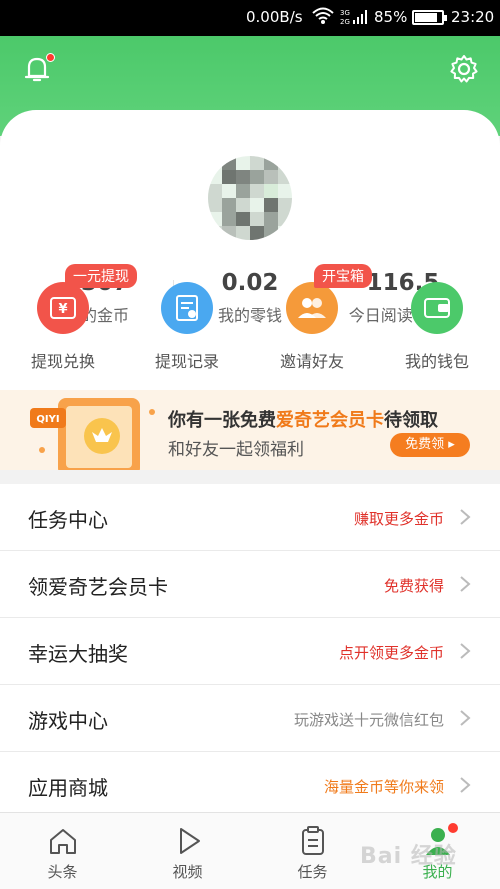 Image resolution: width=500 pixels, height=889 pixels. I want to click on status-bar: 0.00B/s 3G 2G 85% 23:20, so click(250, 18).